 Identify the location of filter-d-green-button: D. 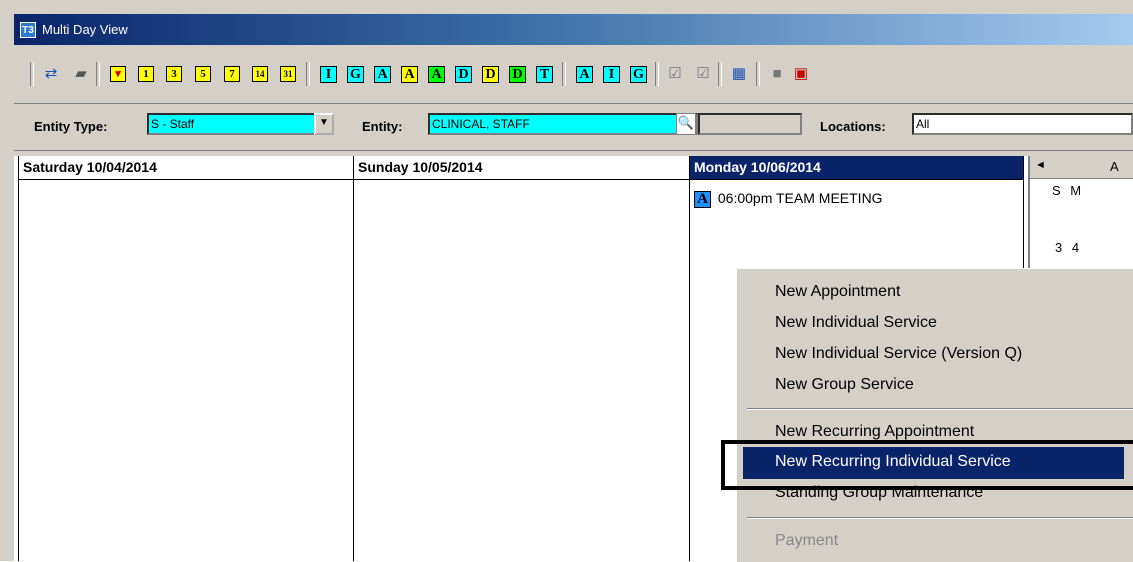
(517, 74).